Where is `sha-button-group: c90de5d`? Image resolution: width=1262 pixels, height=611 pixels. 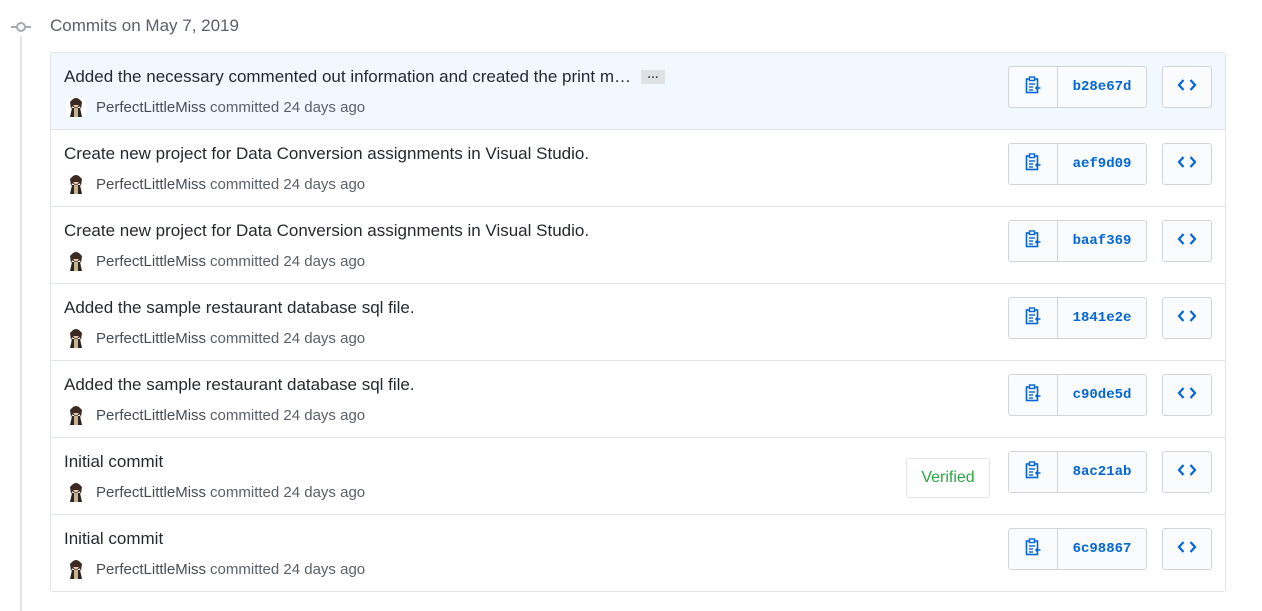 sha-button-group: c90de5d is located at coordinates (1077, 395).